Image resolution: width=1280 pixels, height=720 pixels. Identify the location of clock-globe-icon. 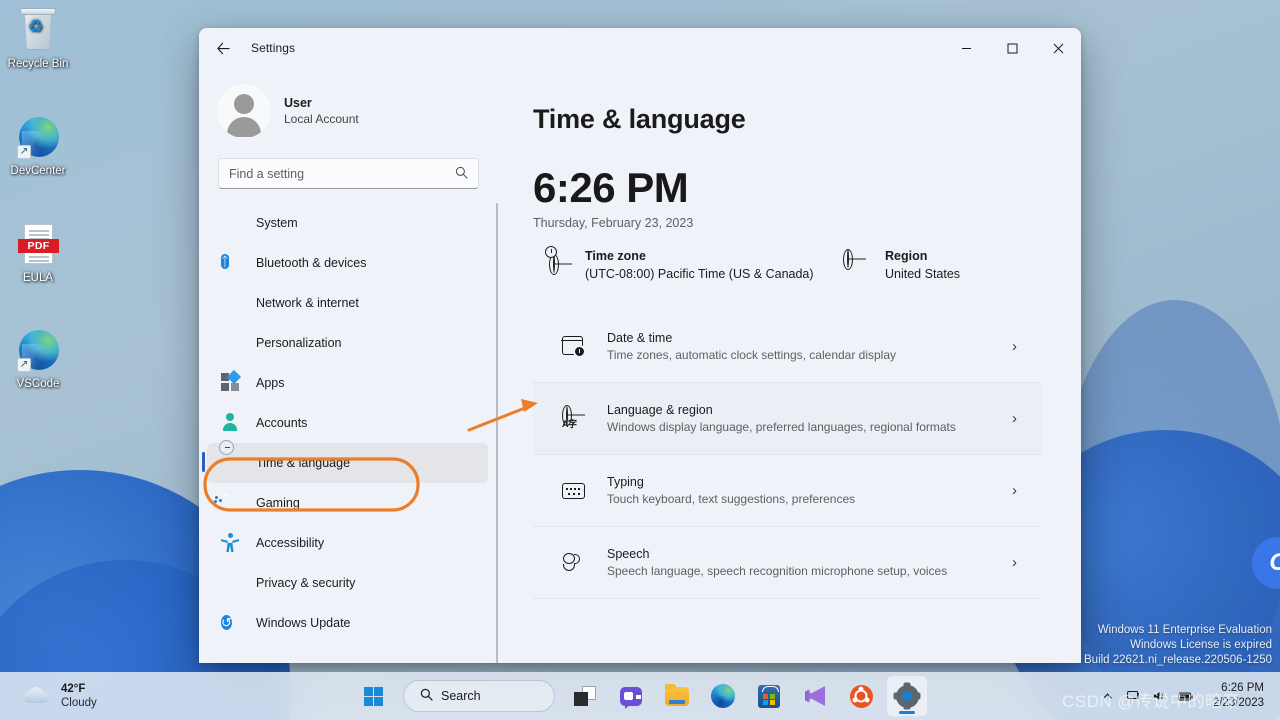
(231, 463).